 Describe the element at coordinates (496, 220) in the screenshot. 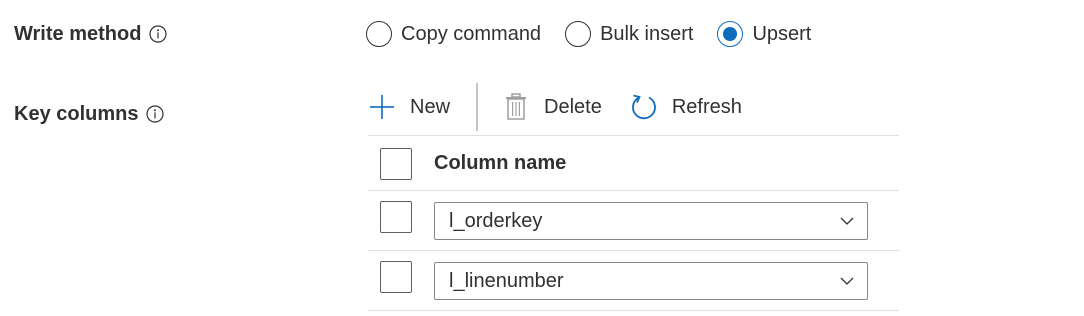

I see `dropdown-value: l_orderkey` at that location.